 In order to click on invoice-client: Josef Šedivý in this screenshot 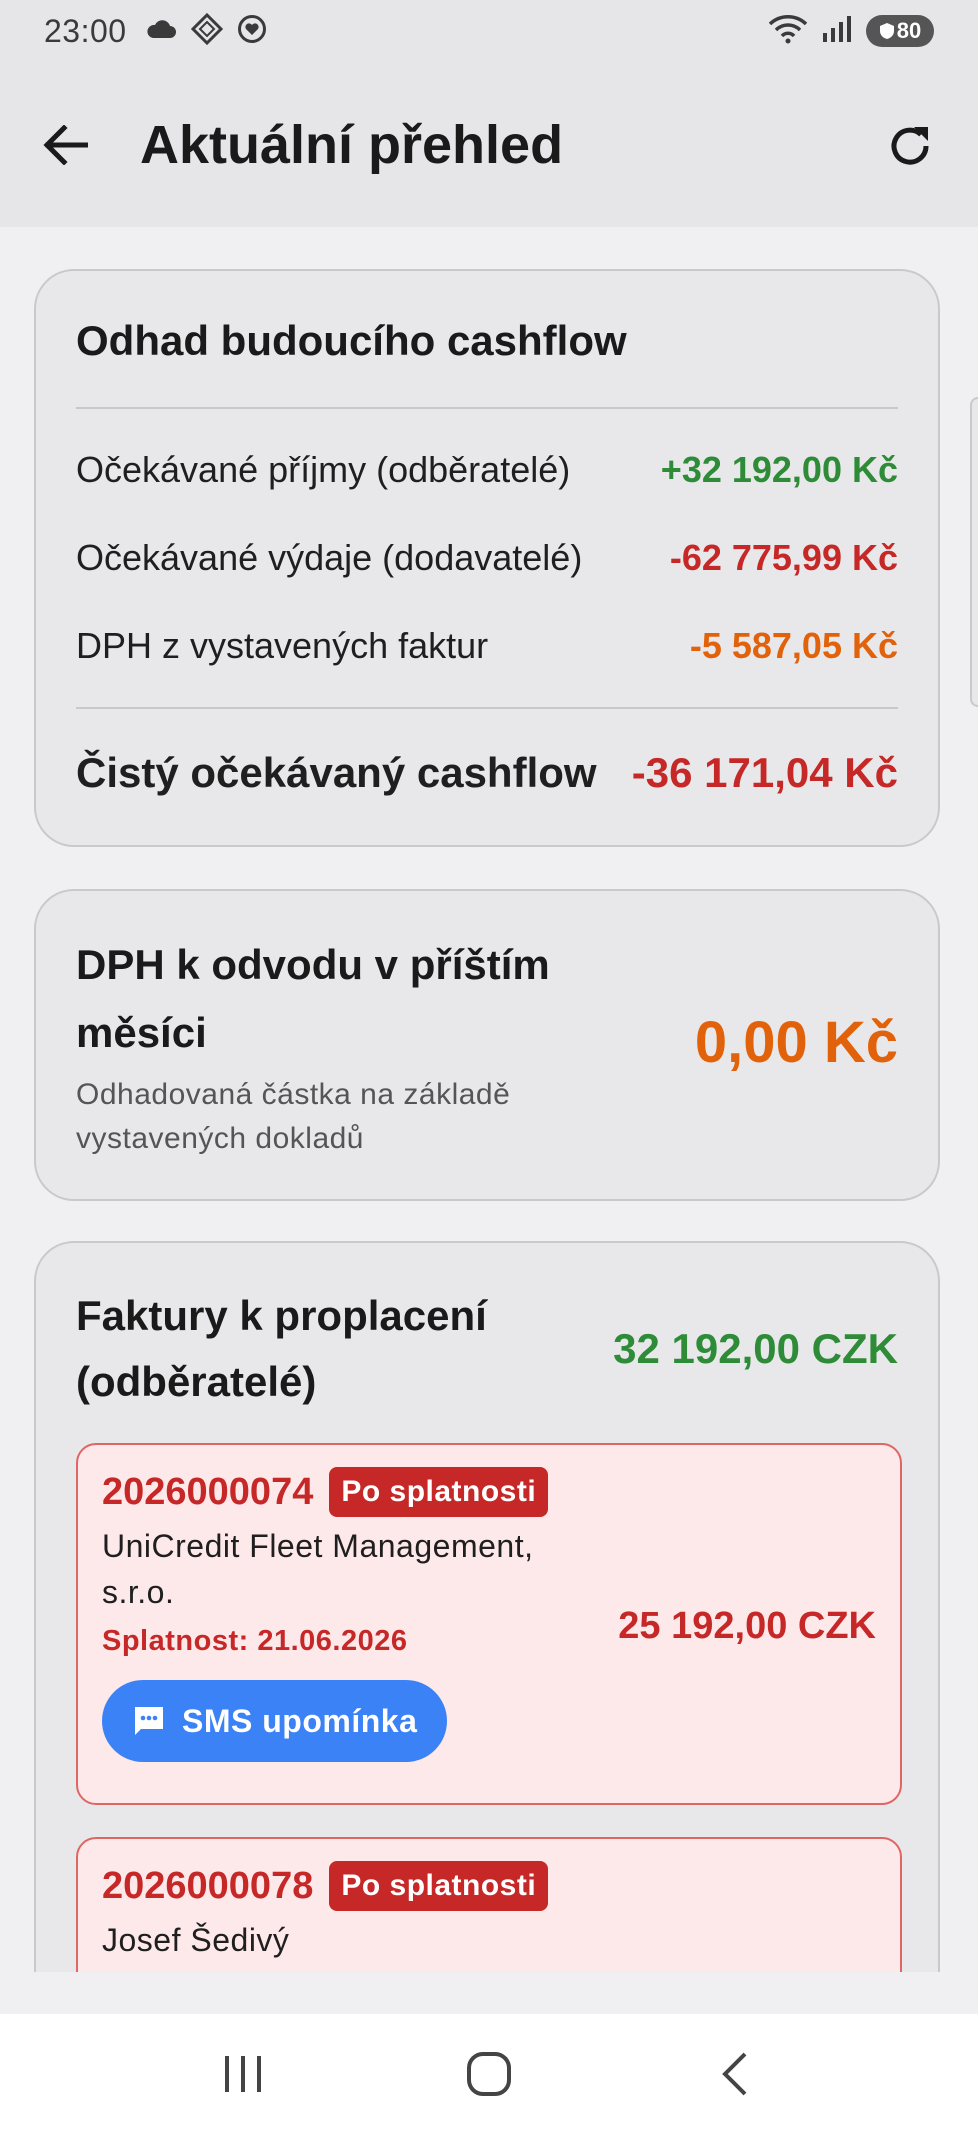, I will do `click(196, 1940)`.